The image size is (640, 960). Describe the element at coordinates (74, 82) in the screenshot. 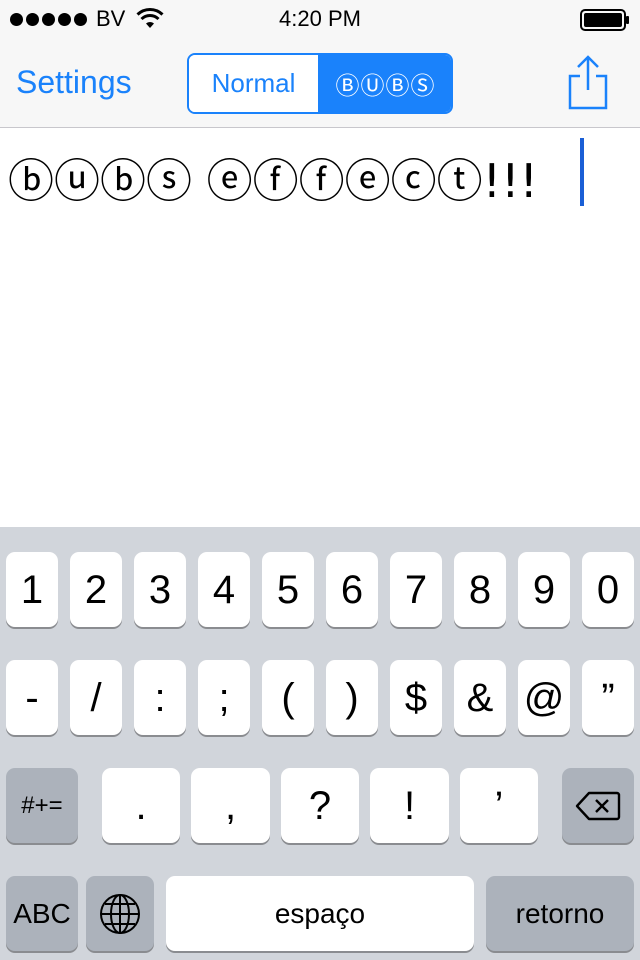

I see `settings-button: Settings` at that location.